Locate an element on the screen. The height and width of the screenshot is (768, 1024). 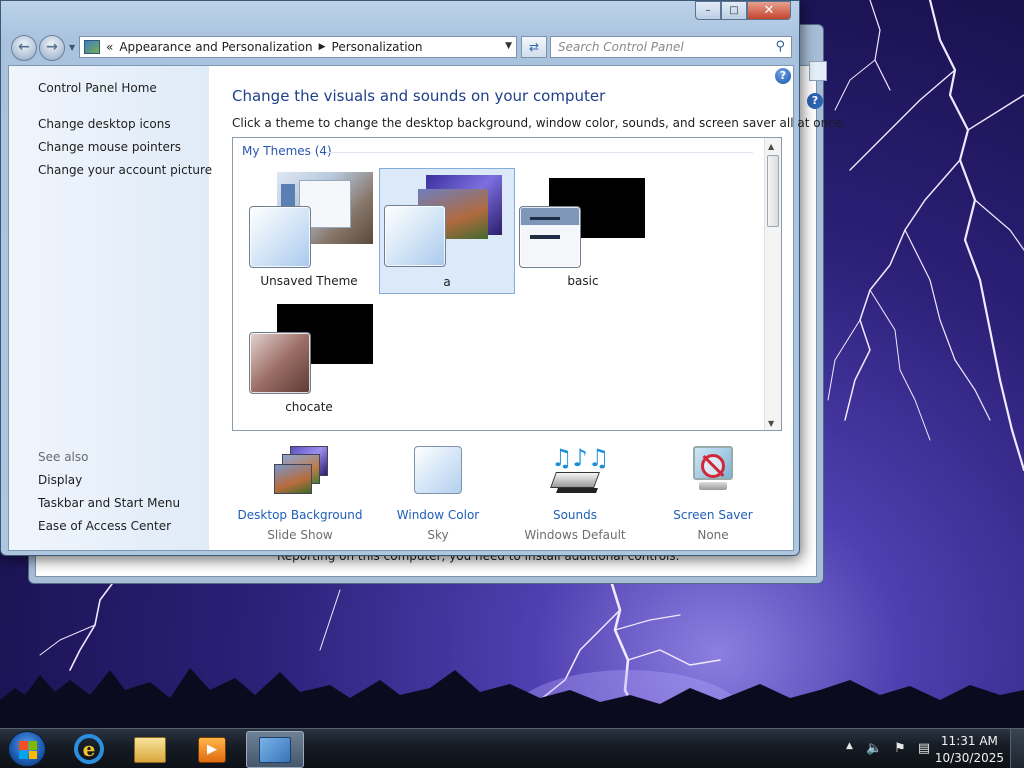
media-player-icon: ▶ is located at coordinates (212, 750).